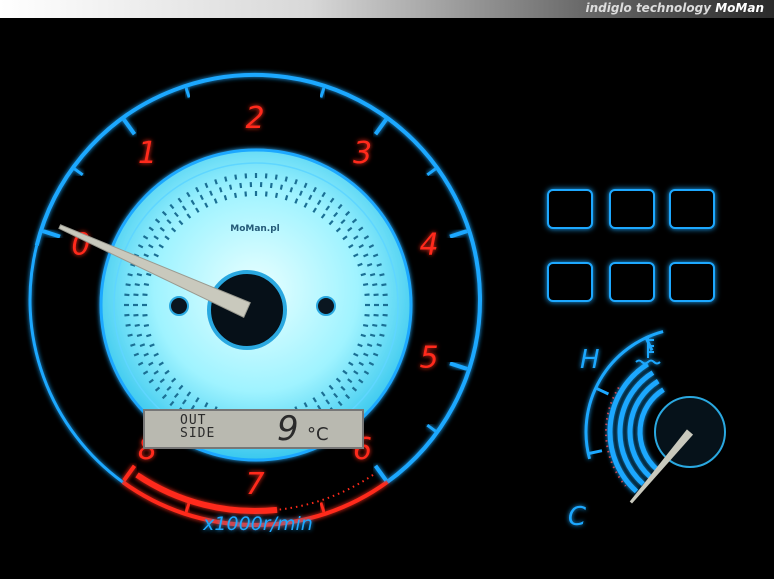 Image resolution: width=774 pixels, height=579 pixels. Describe the element at coordinates (570, 282) in the screenshot. I see `warning-light-brake` at that location.